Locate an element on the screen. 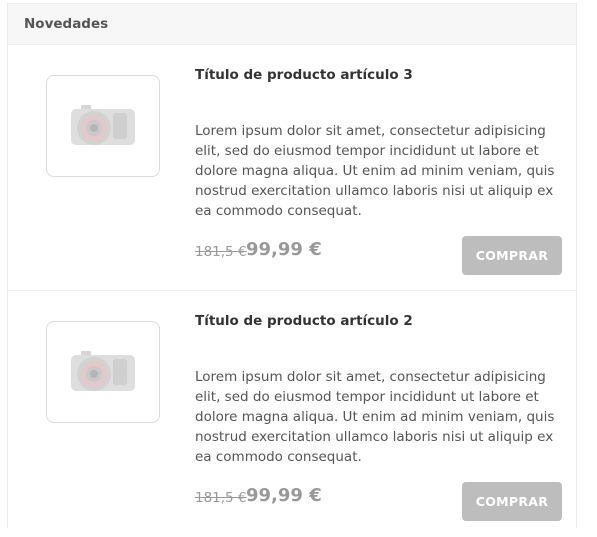  product-title: Título de producto artículo 2 is located at coordinates (304, 321).